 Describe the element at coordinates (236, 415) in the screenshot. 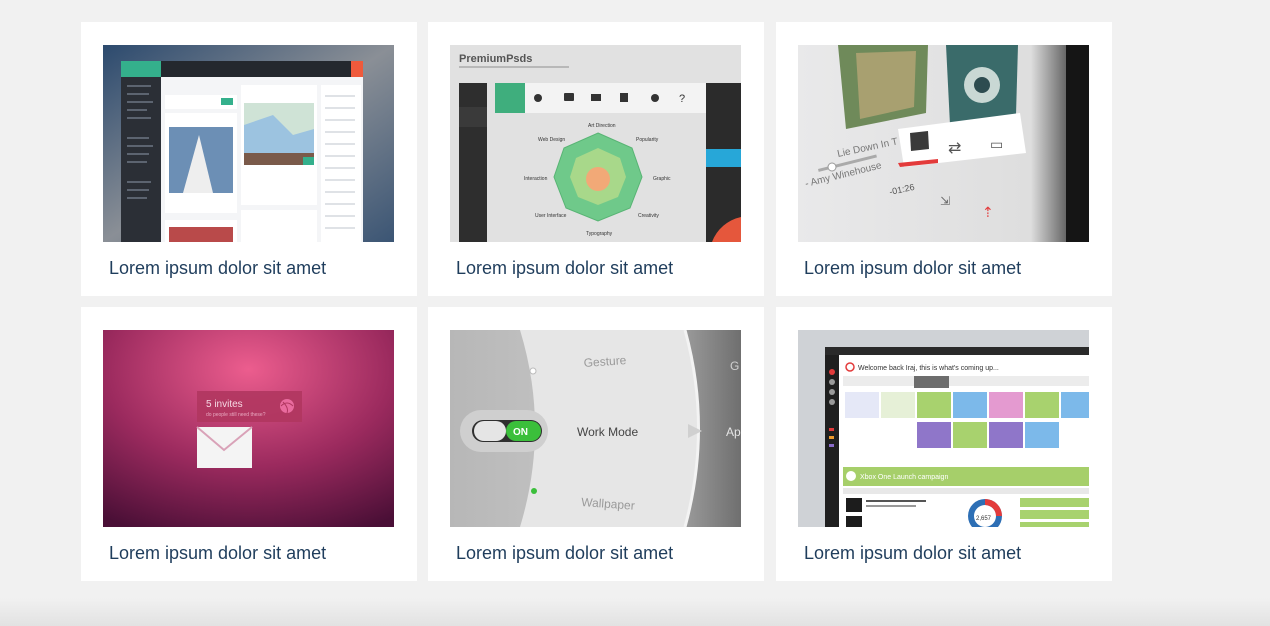

I see `invites-sub-text: do people still need these?` at that location.